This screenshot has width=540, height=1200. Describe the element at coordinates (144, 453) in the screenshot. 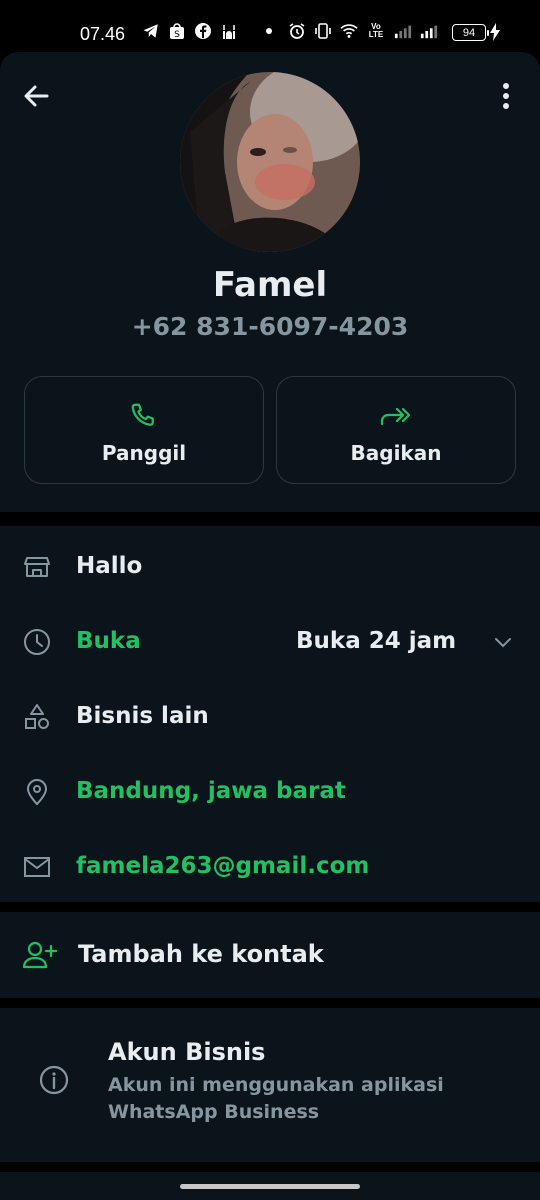

I see `call-button-label: Panggil` at that location.